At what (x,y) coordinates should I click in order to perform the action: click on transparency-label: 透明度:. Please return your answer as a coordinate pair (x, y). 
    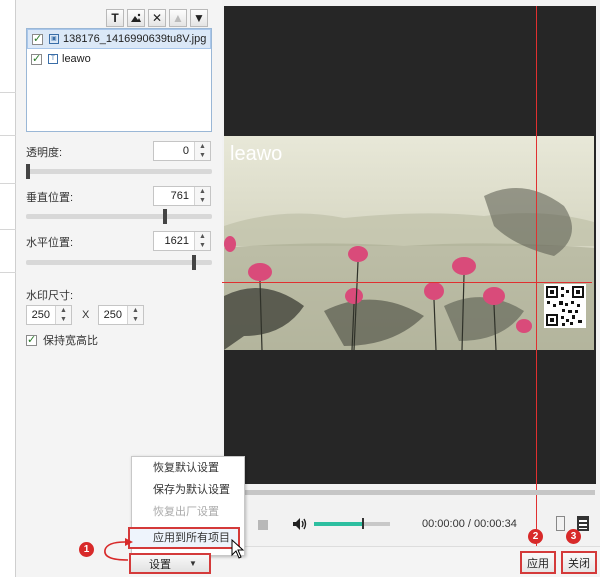
    Looking at the image, I should click on (44, 153).